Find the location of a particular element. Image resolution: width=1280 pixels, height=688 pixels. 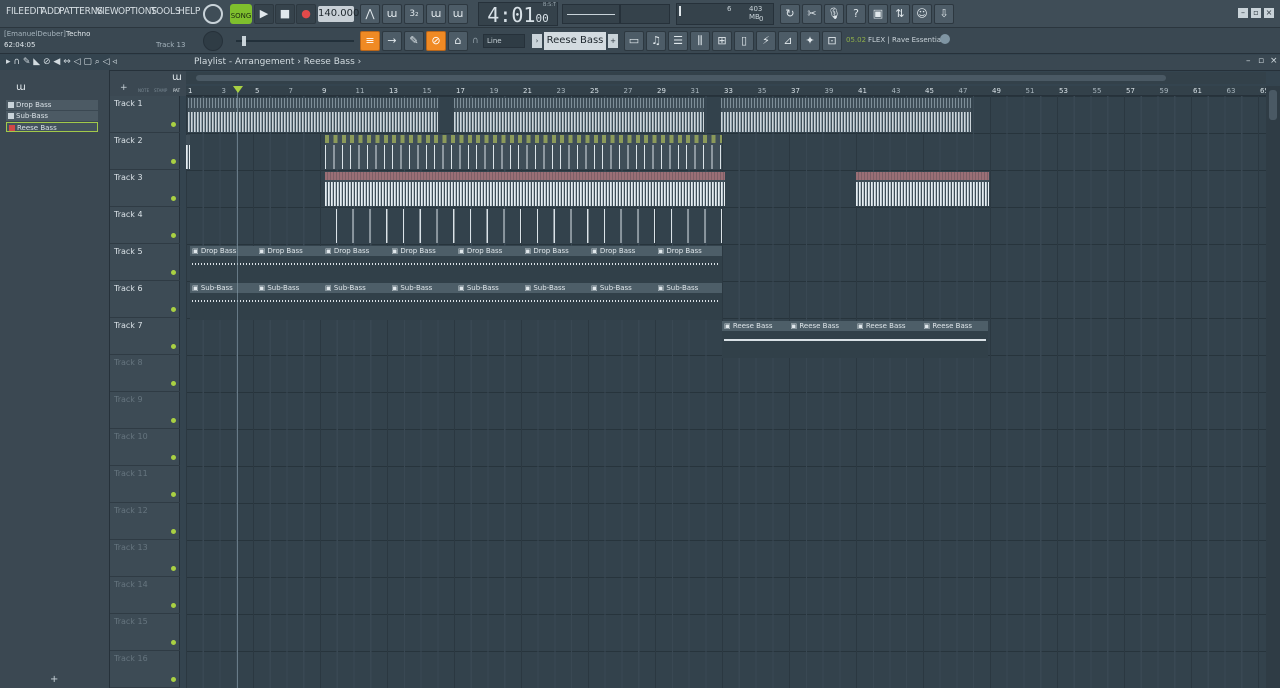

news-text: FLEX | Rave Essentials is located at coordinates (907, 40).